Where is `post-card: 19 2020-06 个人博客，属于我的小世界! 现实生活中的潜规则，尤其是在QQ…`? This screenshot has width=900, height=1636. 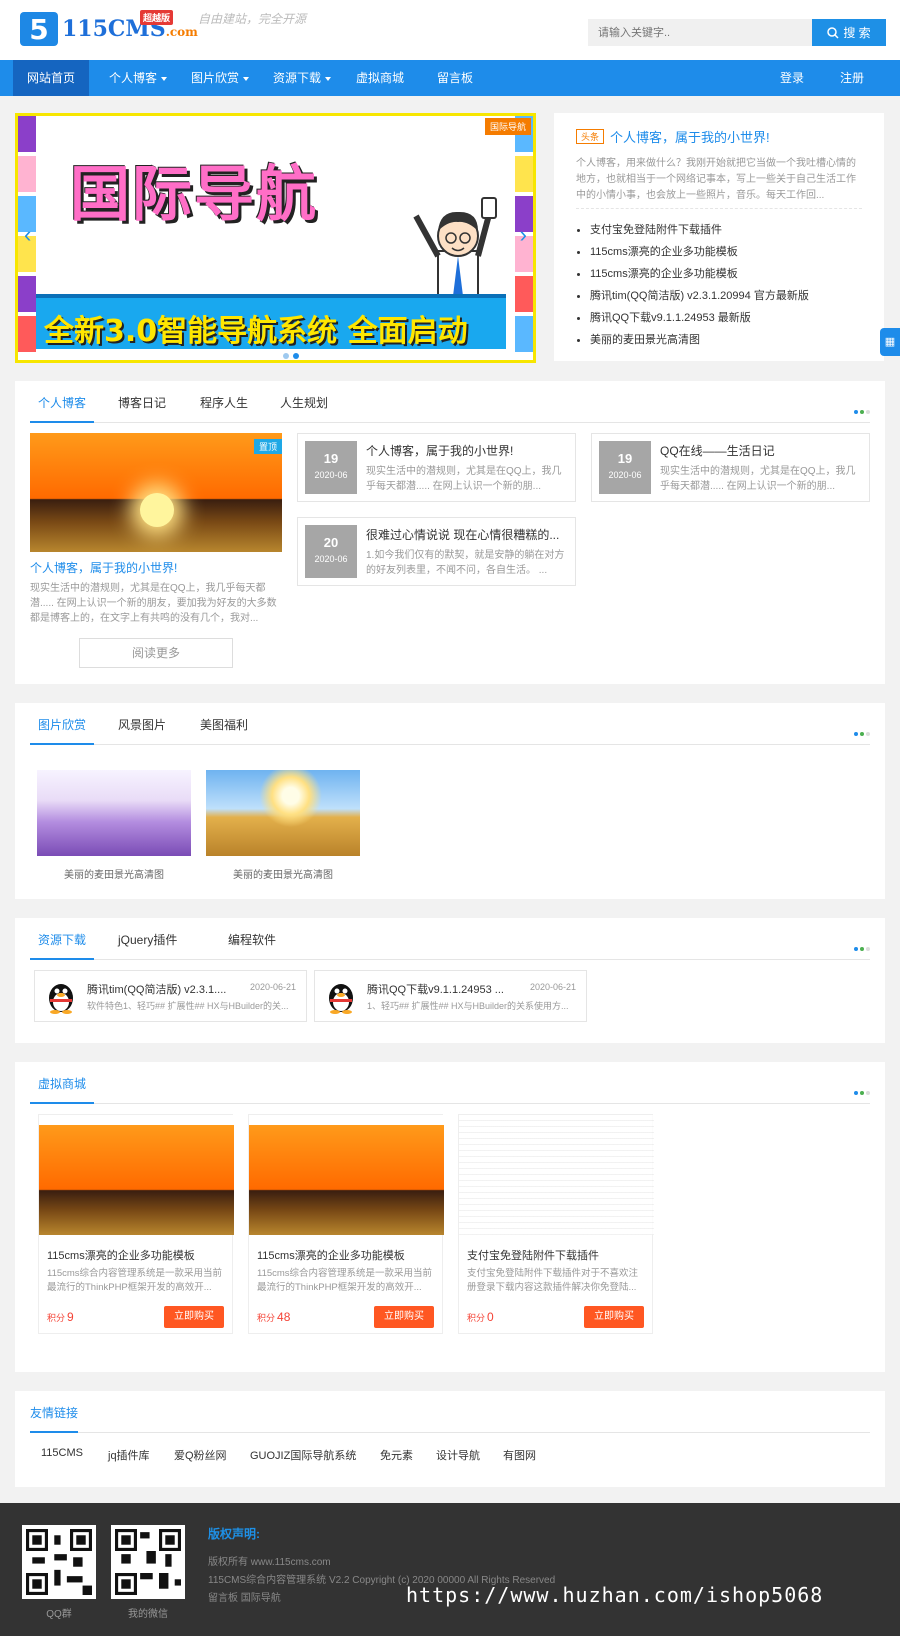
post-card: 19 2020-06 个人博客，属于我的小世界! 现实生活中的潜规则，尤其是在QQ… is located at coordinates (436, 467).